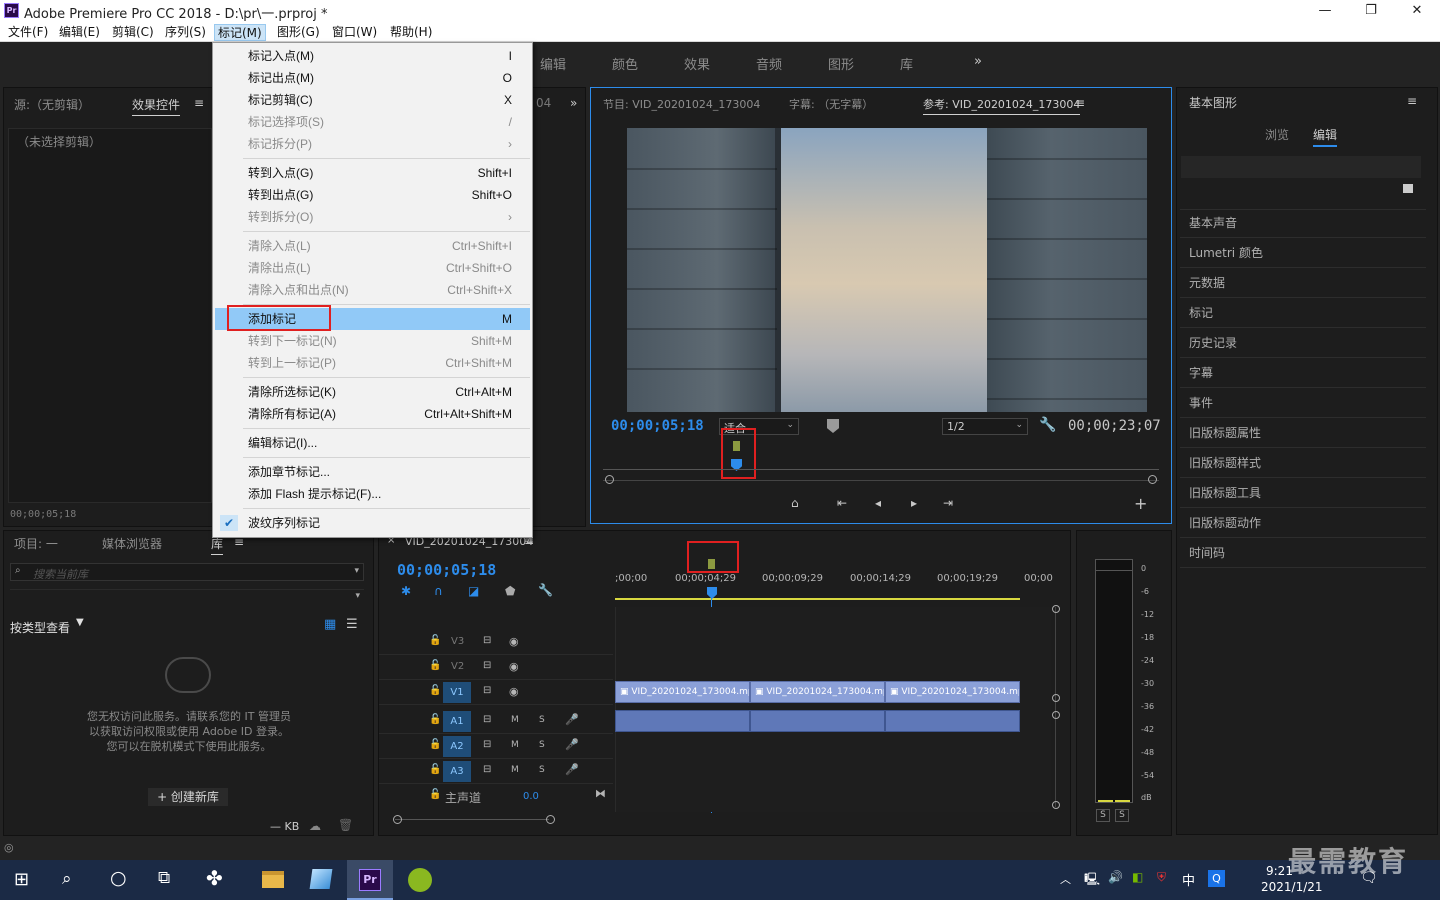  What do you see at coordinates (372, 100) in the screenshot?
I see `menu-item-mark-clip: 标记剪辑(C) X` at bounding box center [372, 100].